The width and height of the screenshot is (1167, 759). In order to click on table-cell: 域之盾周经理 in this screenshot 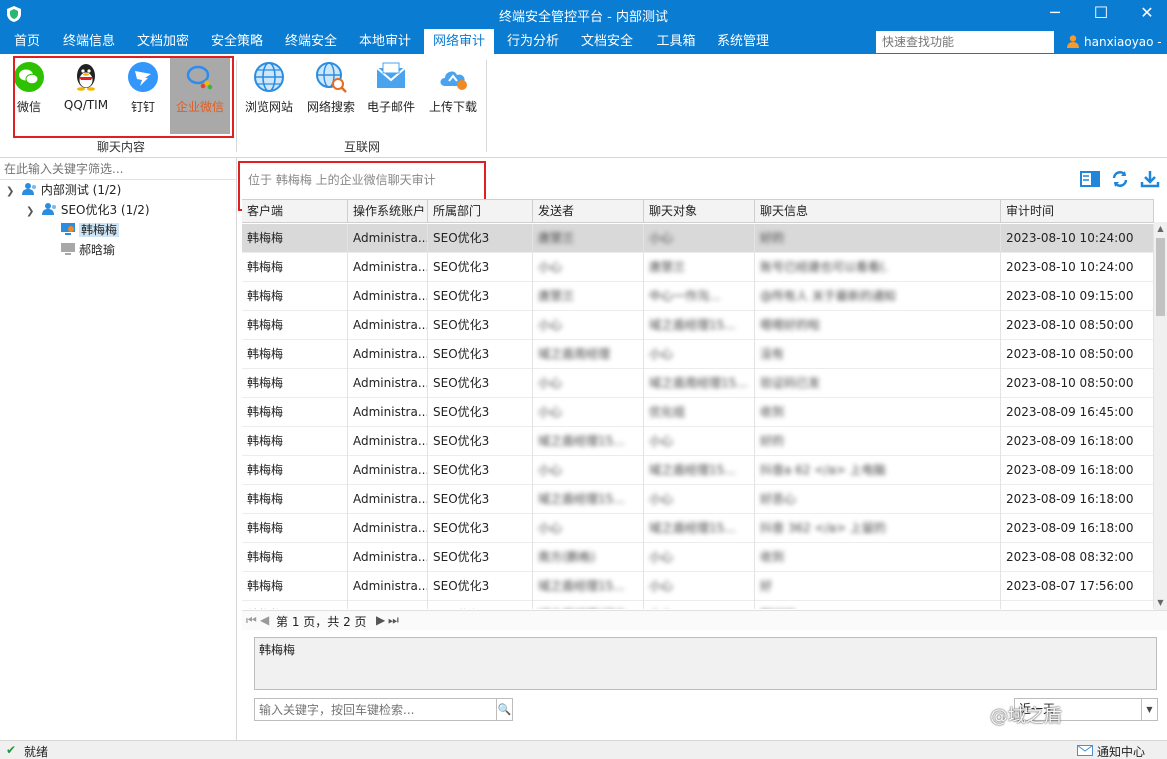, I will do `click(588, 354)`.